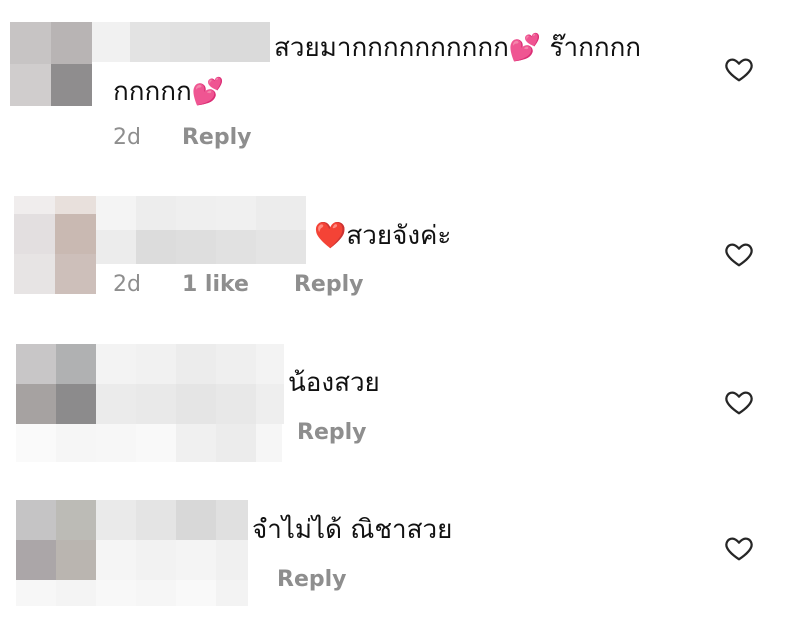 This screenshot has height=625, width=800. What do you see at coordinates (352, 530) in the screenshot?
I see `comment-text: จำไม่ได้ ณิชาสวย` at bounding box center [352, 530].